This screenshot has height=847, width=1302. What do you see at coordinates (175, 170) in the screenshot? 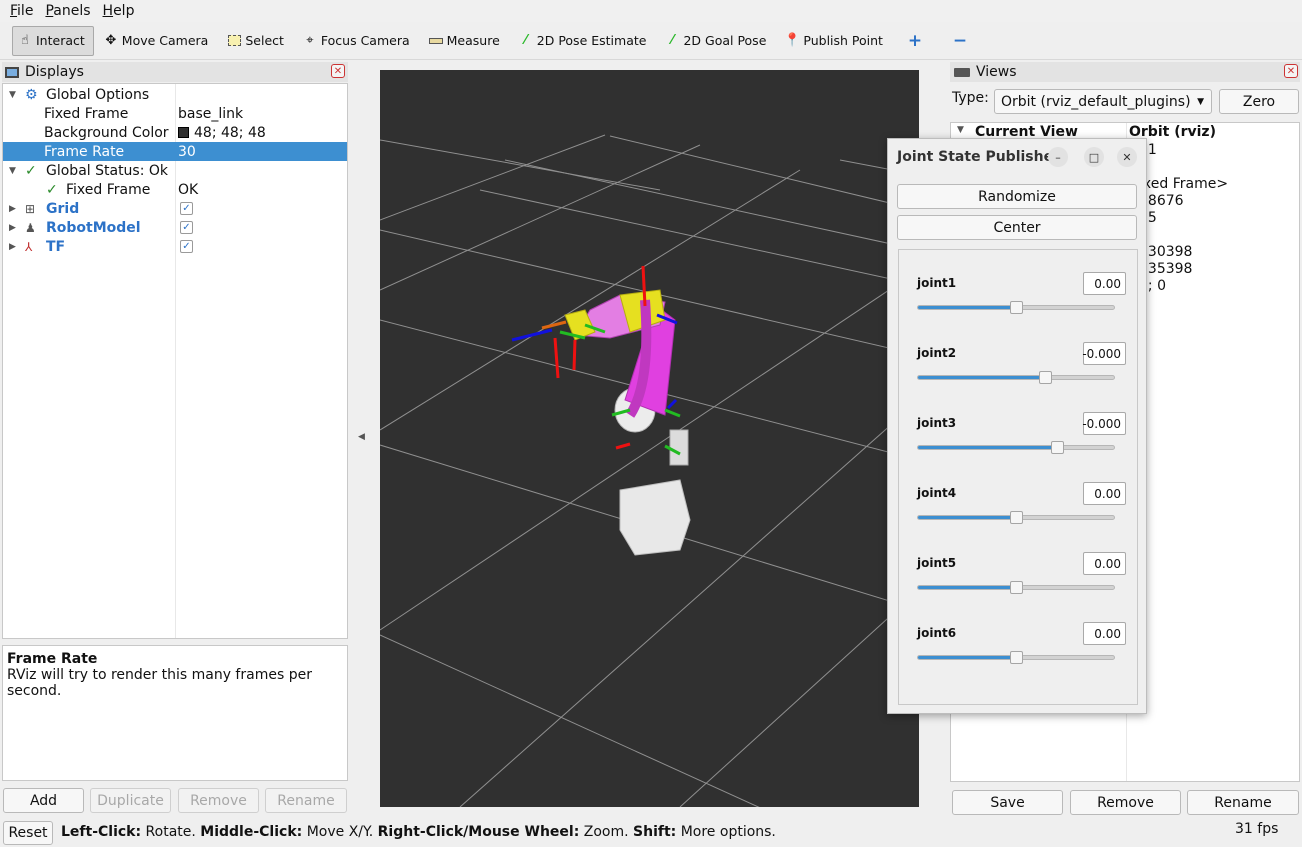
I see `tree-row-global-status: ▼ ✓ Global Status: Ok` at bounding box center [175, 170].